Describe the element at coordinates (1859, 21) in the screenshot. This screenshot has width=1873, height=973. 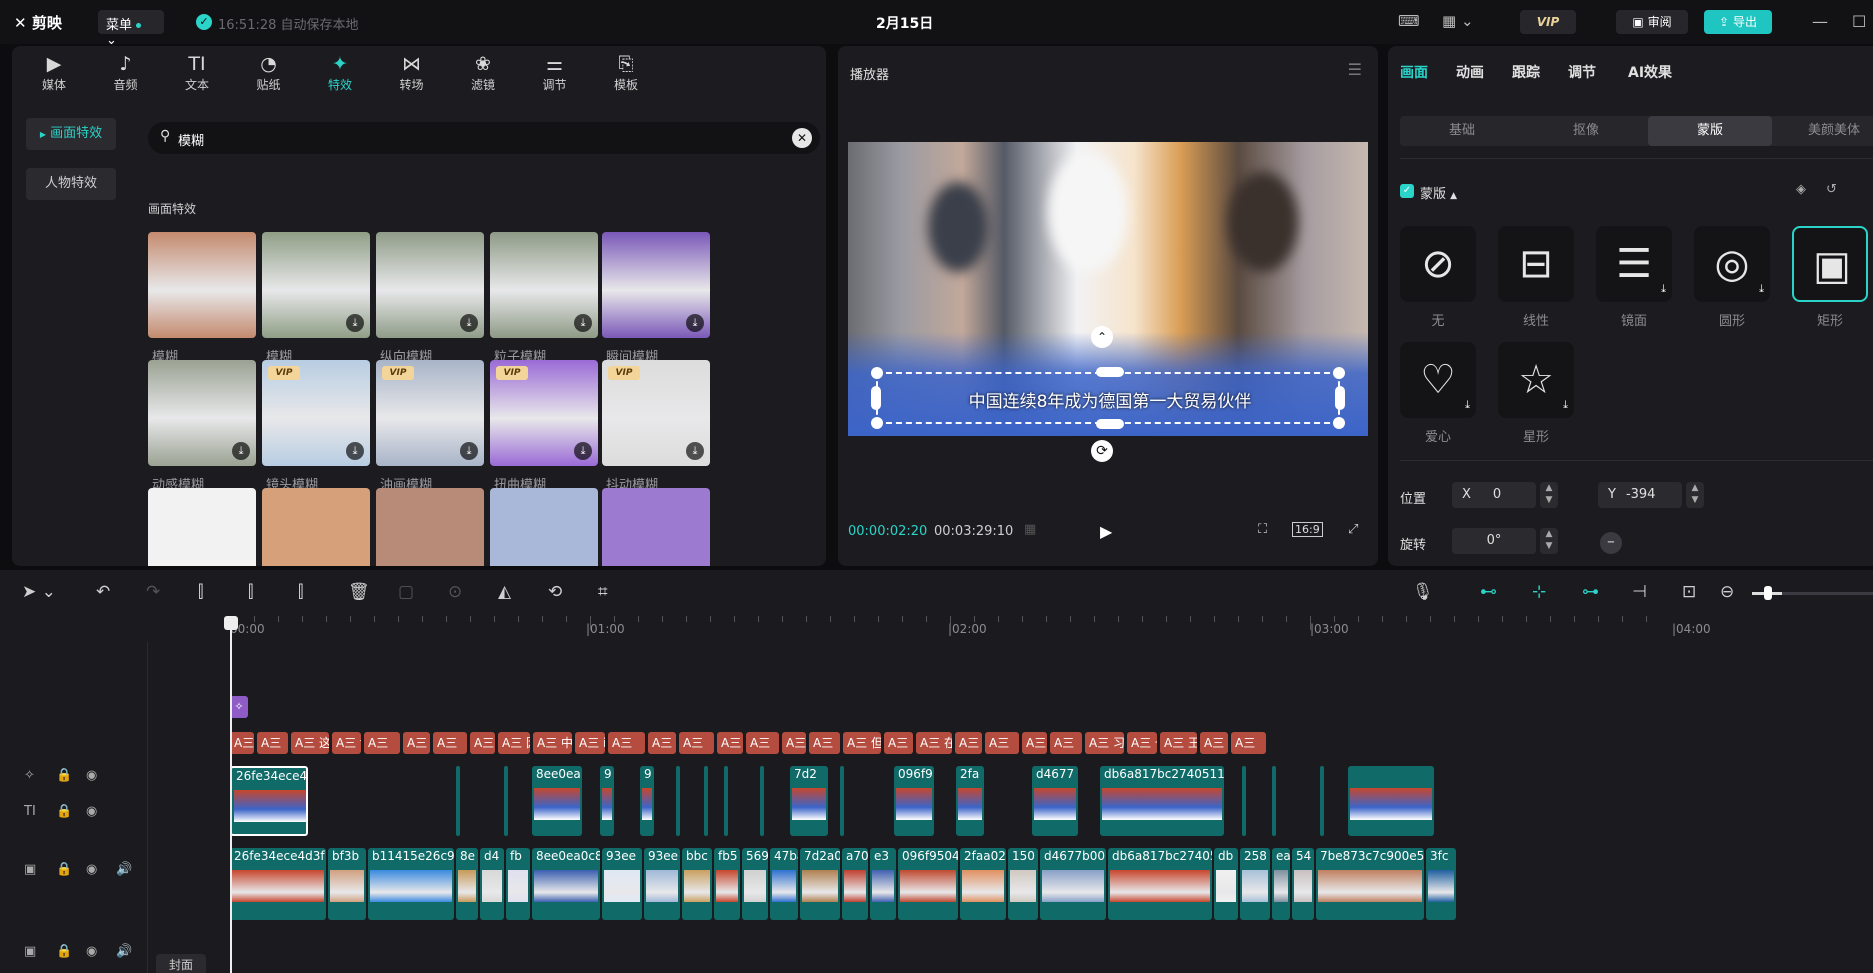
I see `maximize-icon: ☐` at that location.